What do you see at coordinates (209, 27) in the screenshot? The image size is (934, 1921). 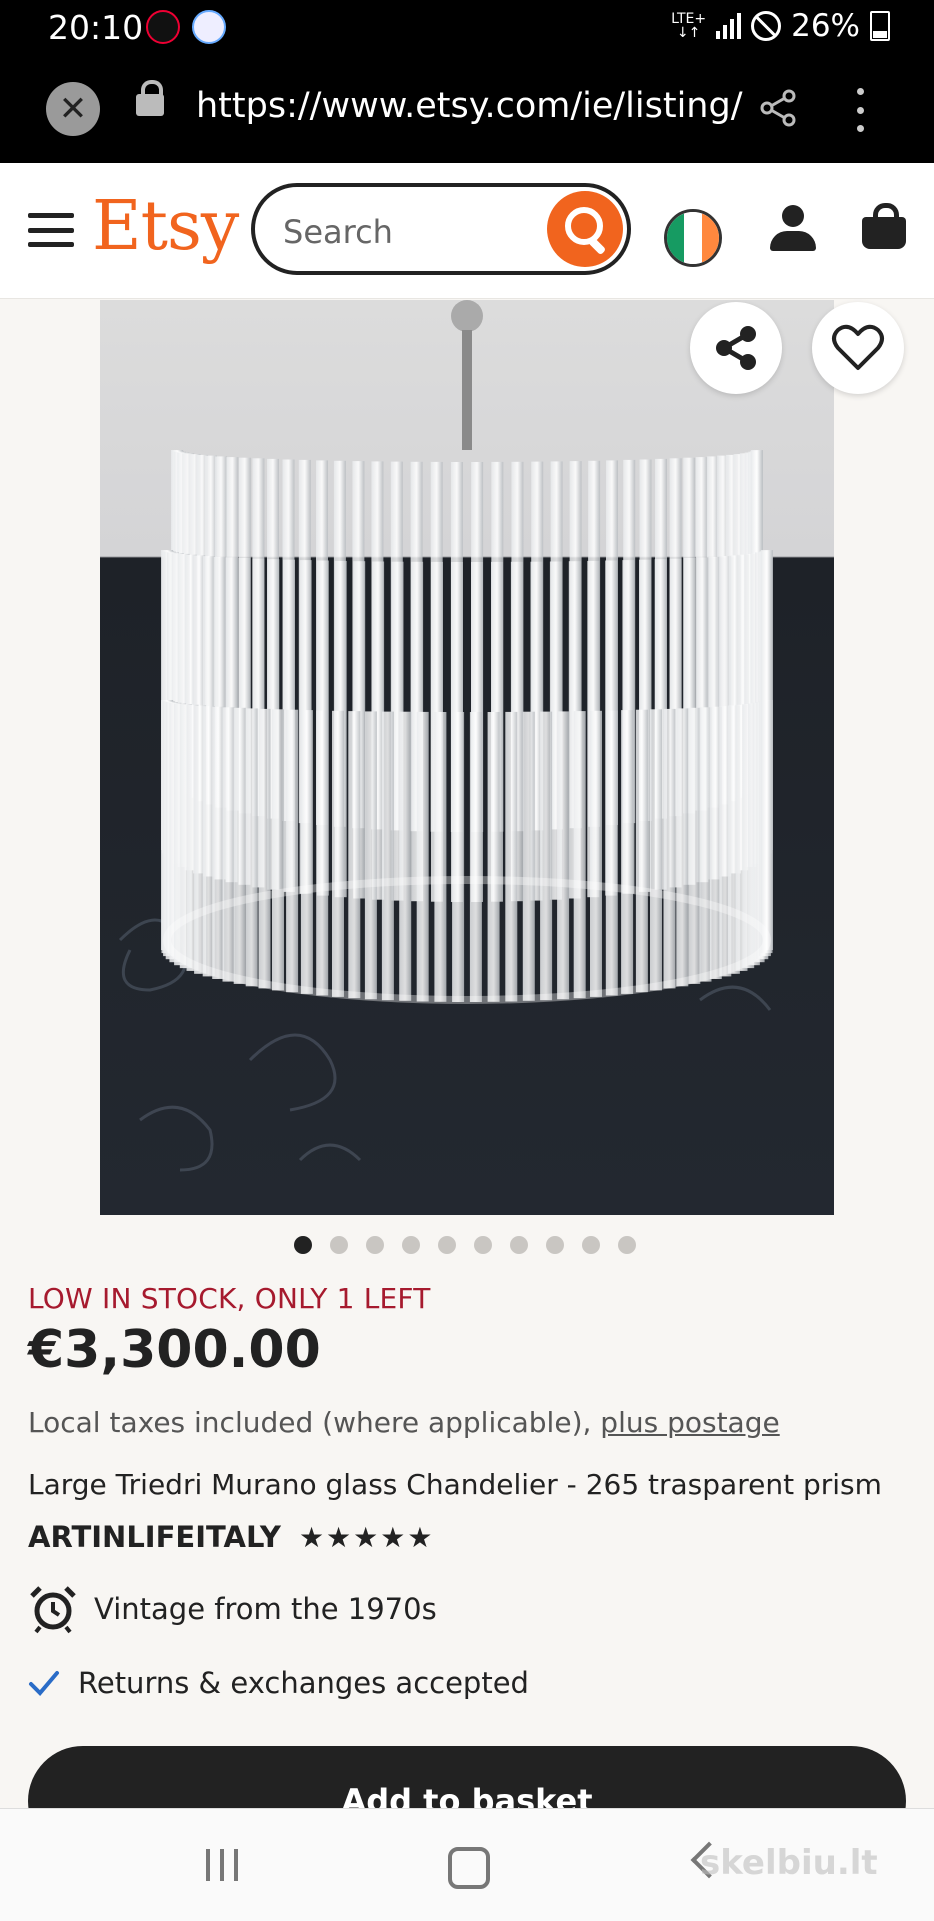 I see `app-notification-icon` at bounding box center [209, 27].